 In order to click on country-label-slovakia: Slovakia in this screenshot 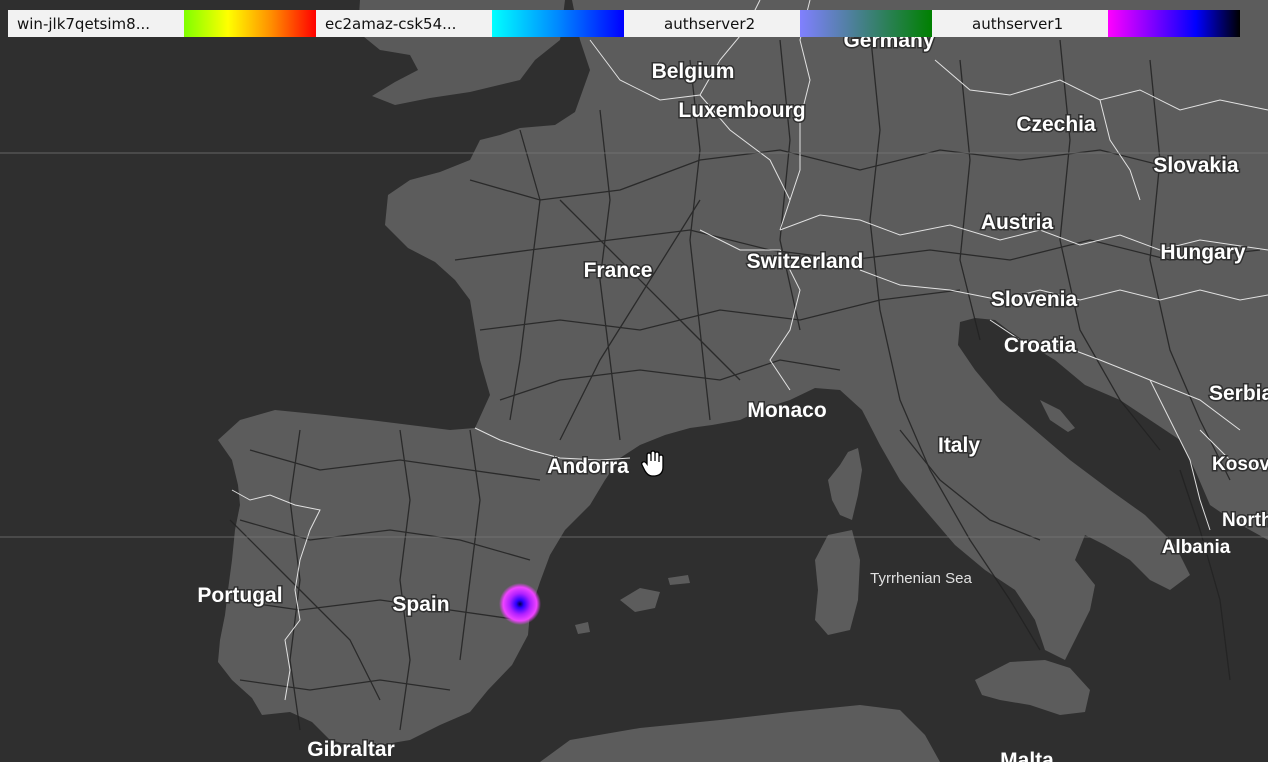, I will do `click(1196, 165)`.